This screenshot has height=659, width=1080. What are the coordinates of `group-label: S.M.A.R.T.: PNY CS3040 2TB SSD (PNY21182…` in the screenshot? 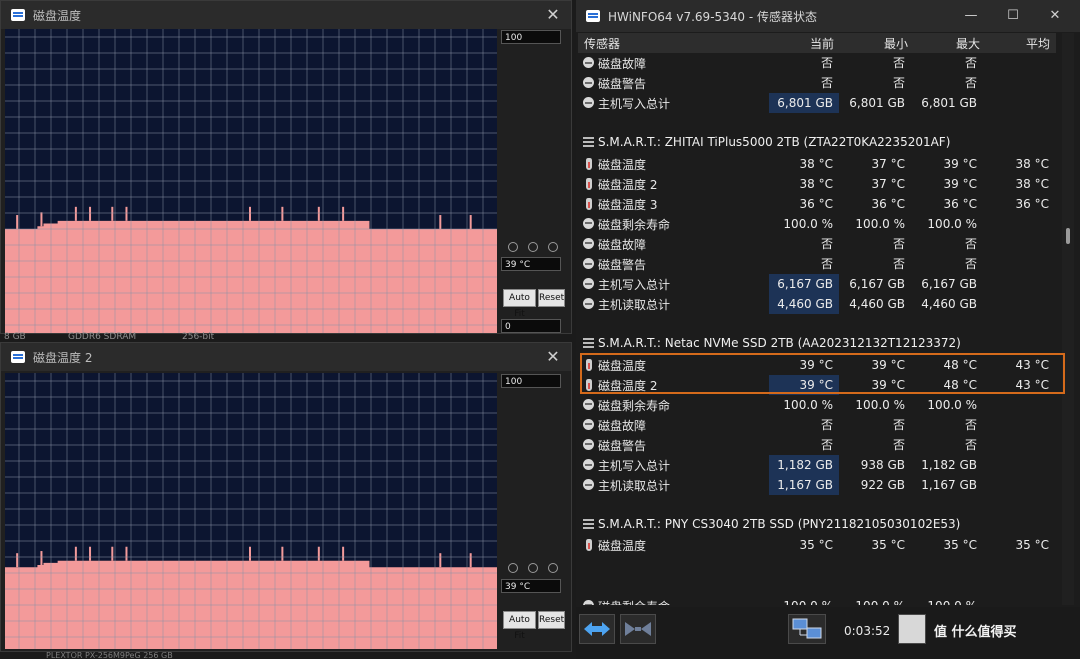 It's located at (779, 524).